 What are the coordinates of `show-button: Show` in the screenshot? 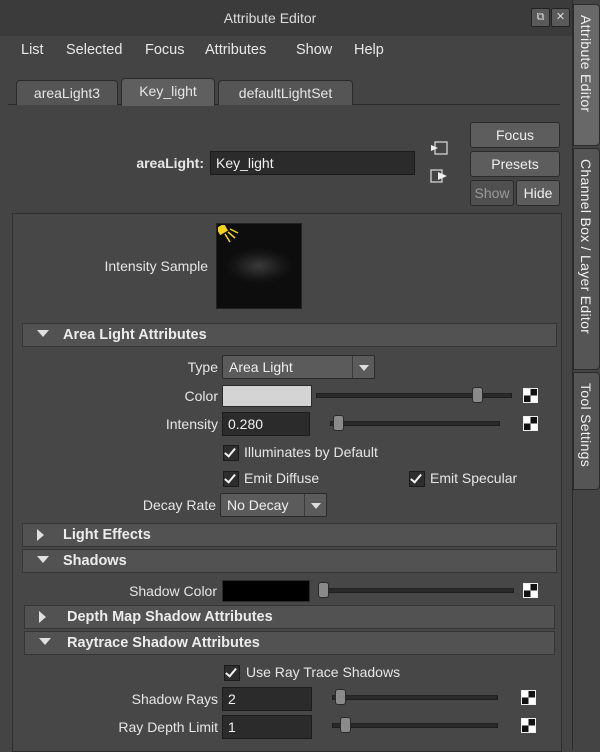 It's located at (492, 193).